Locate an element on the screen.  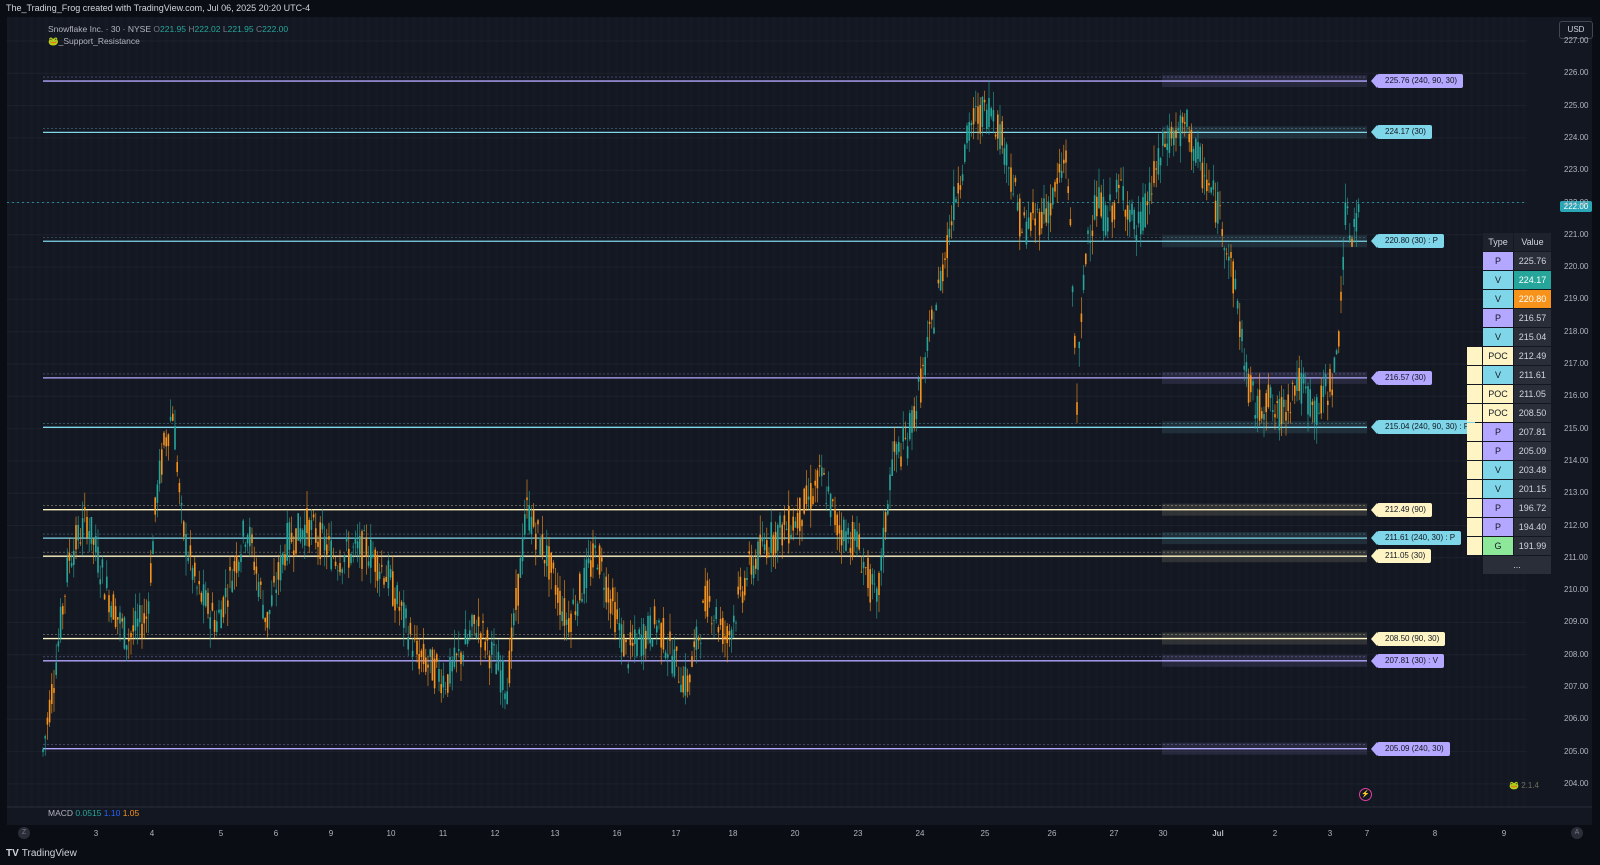
time-tick: 27 is located at coordinates (1114, 833).